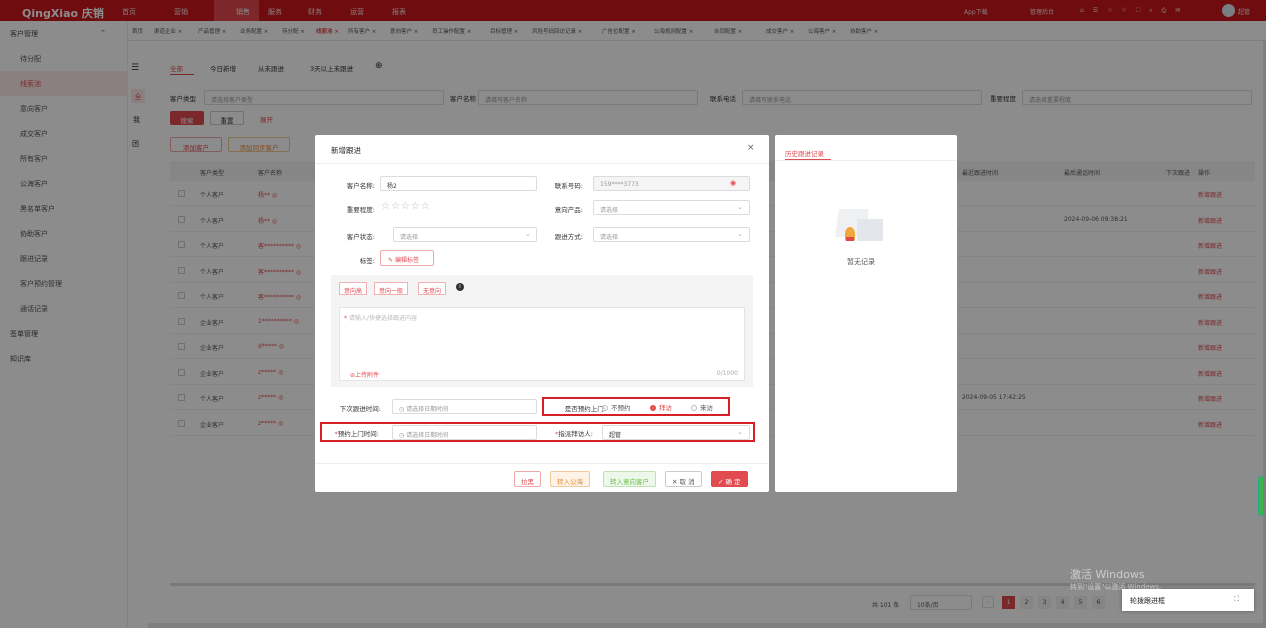  Describe the element at coordinates (353, 288) in the screenshot. I see `quick-tag-high: 意向高` at that location.